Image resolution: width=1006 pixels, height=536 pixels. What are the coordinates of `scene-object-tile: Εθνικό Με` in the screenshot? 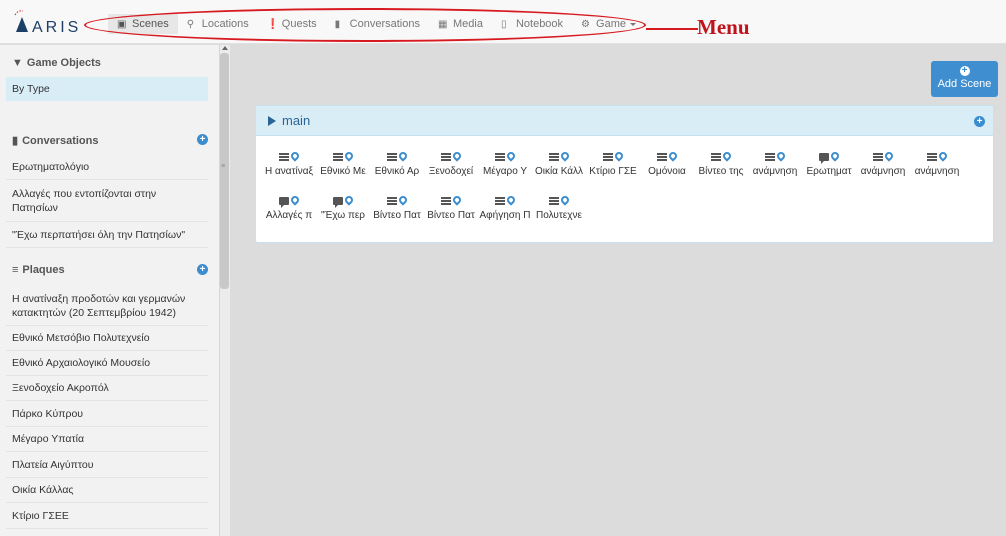 It's located at (343, 173).